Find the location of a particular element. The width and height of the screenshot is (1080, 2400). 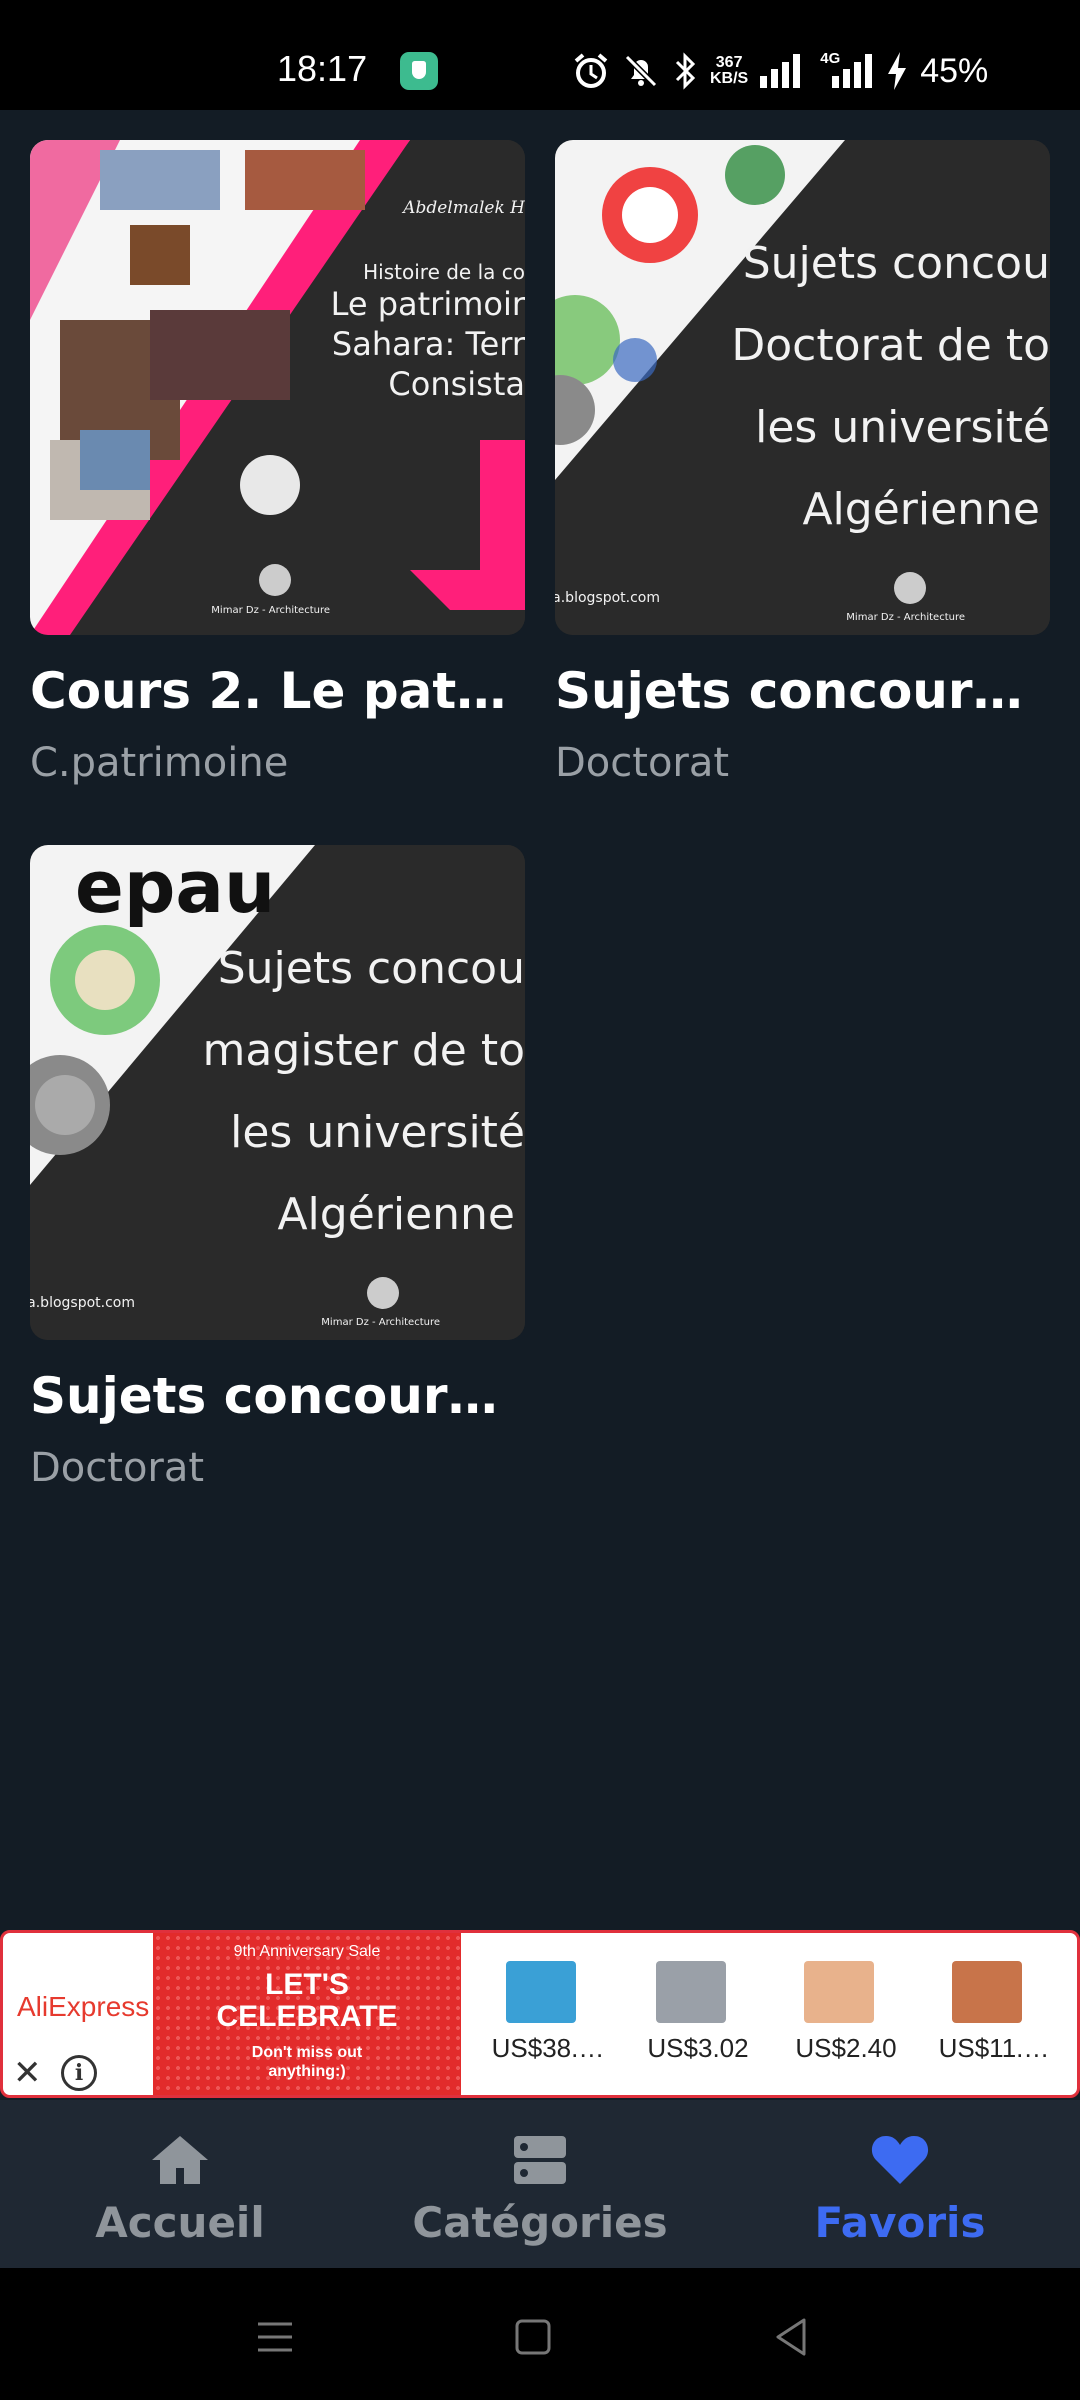

close-icon: ✕ is located at coordinates (27, 2073).